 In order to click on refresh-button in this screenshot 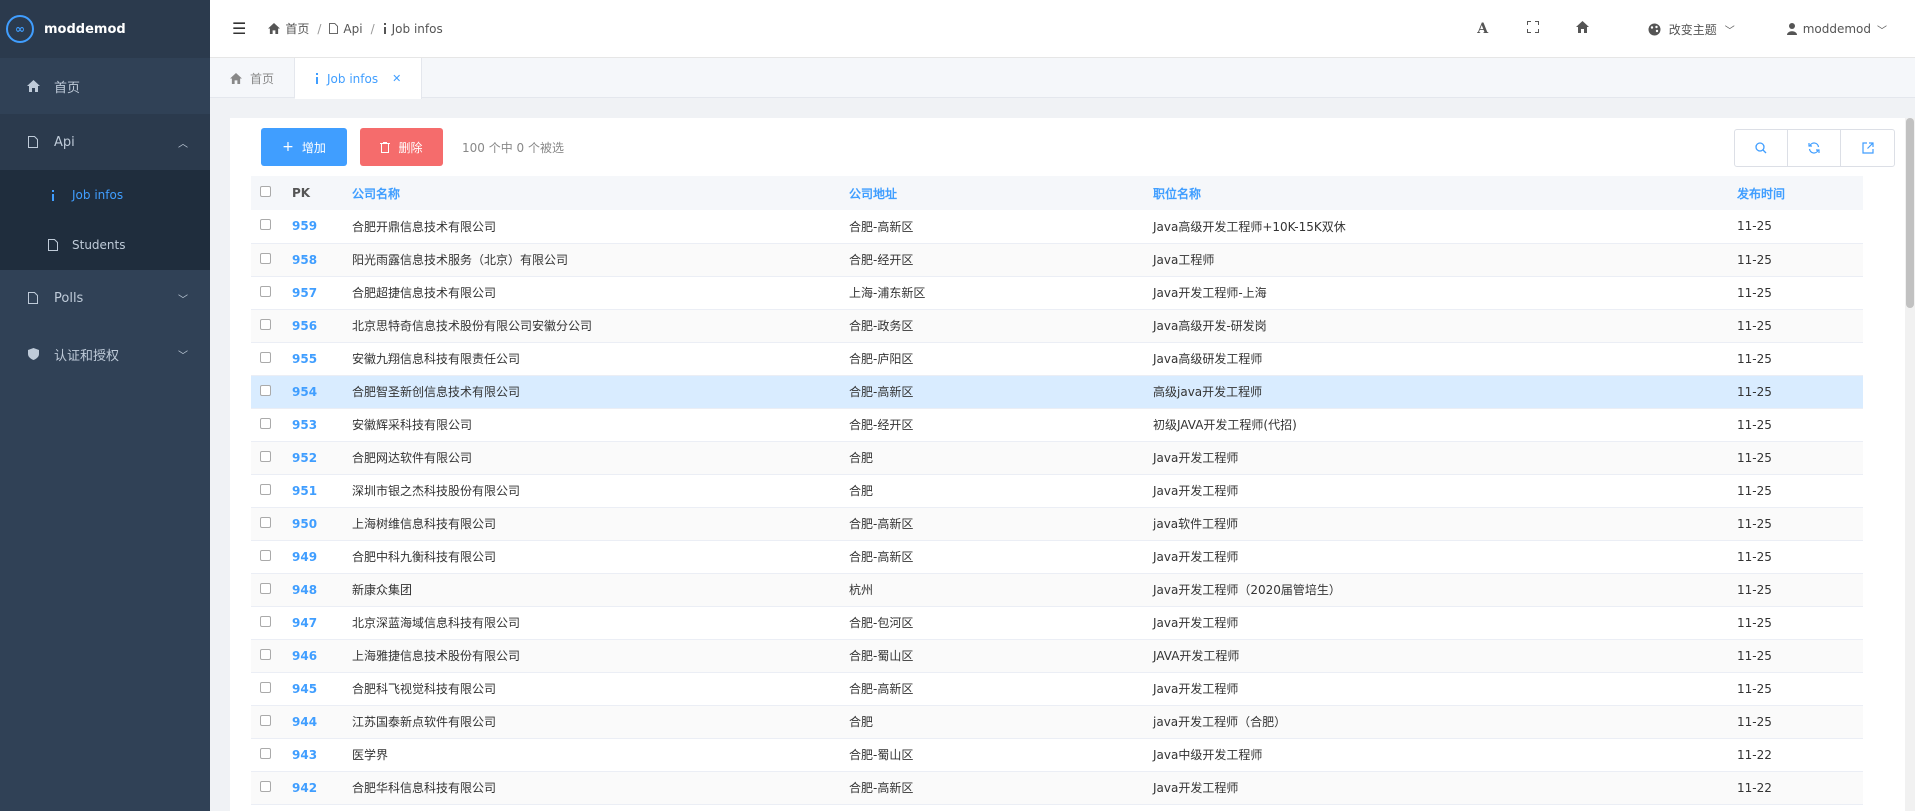, I will do `click(1814, 148)`.